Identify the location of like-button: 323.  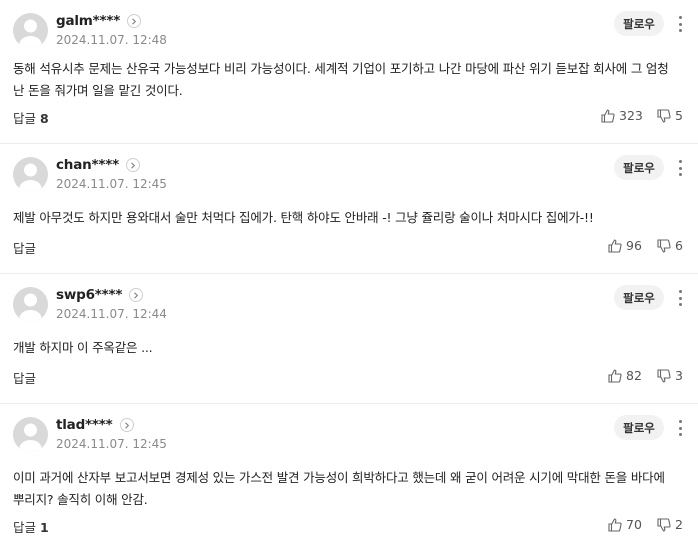
(622, 115).